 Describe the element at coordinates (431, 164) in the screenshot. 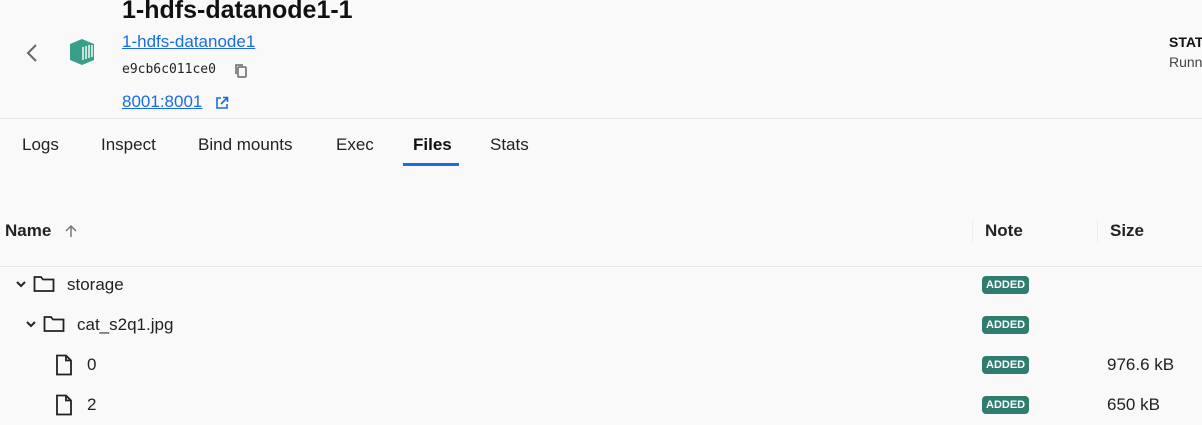

I see `active-tab-indicator` at that location.